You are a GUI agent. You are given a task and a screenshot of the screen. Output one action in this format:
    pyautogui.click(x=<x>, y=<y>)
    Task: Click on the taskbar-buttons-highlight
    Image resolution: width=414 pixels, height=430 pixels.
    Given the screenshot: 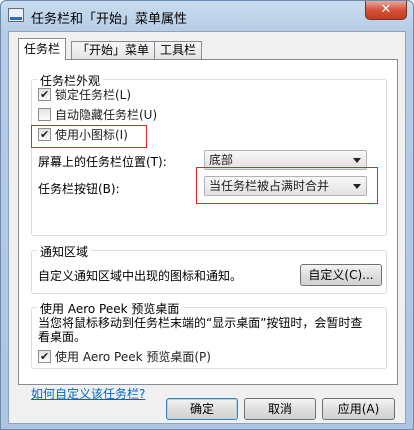 What is the action you would take?
    pyautogui.click(x=287, y=185)
    